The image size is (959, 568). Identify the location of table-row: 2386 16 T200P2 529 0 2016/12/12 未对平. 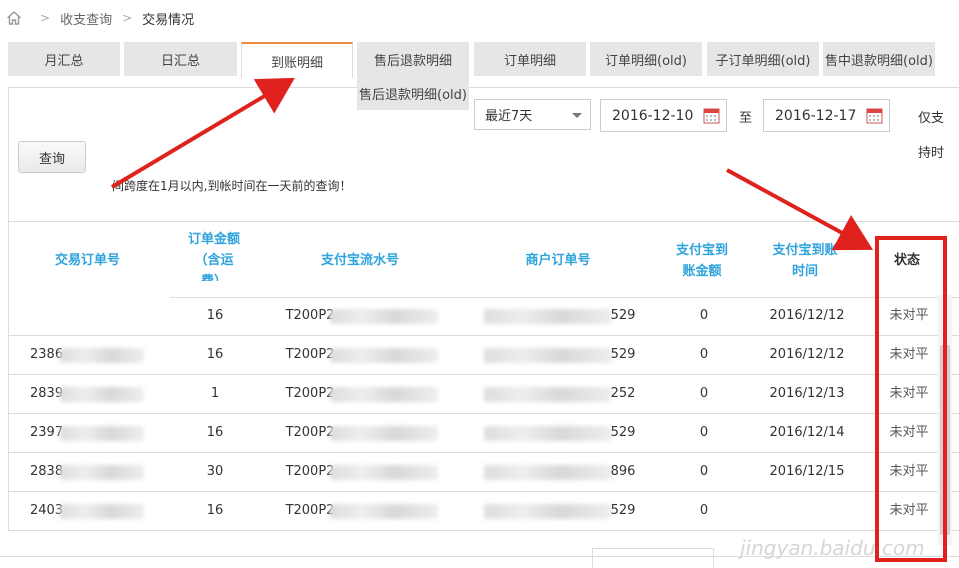
(483, 355).